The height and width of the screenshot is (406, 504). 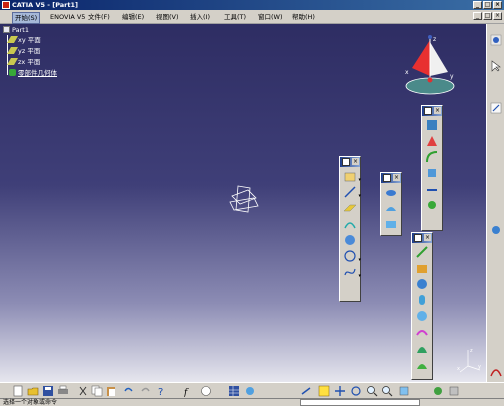 What do you see at coordinates (352, 176) in the screenshot?
I see `sketch-tool: ▾` at bounding box center [352, 176].